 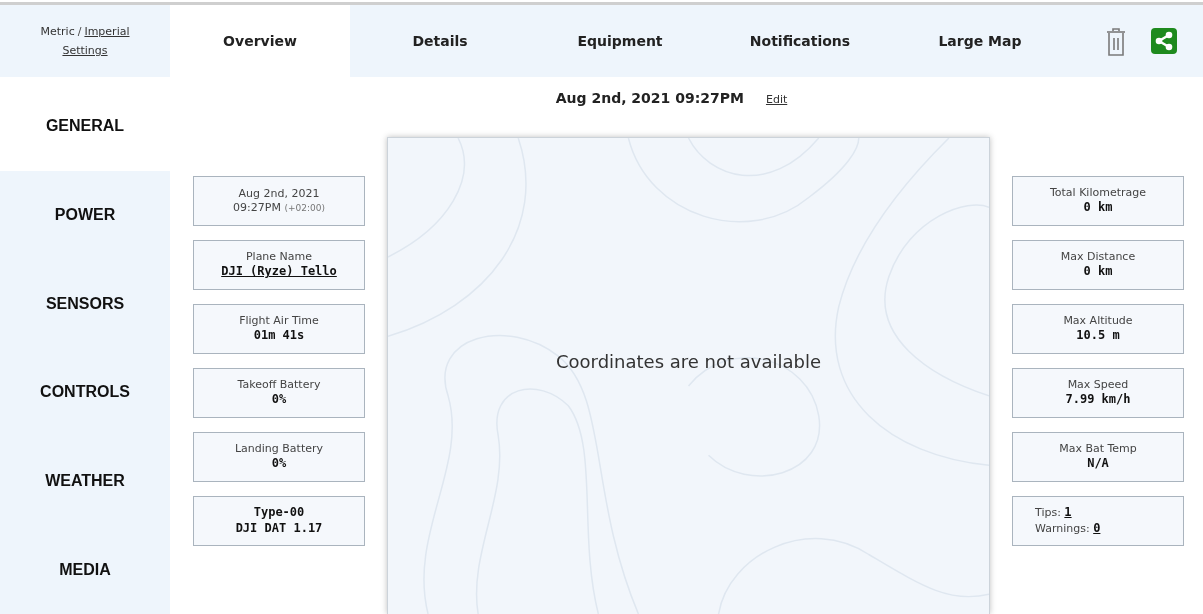 What do you see at coordinates (1098, 336) in the screenshot?
I see `card-value: 10.5 m` at bounding box center [1098, 336].